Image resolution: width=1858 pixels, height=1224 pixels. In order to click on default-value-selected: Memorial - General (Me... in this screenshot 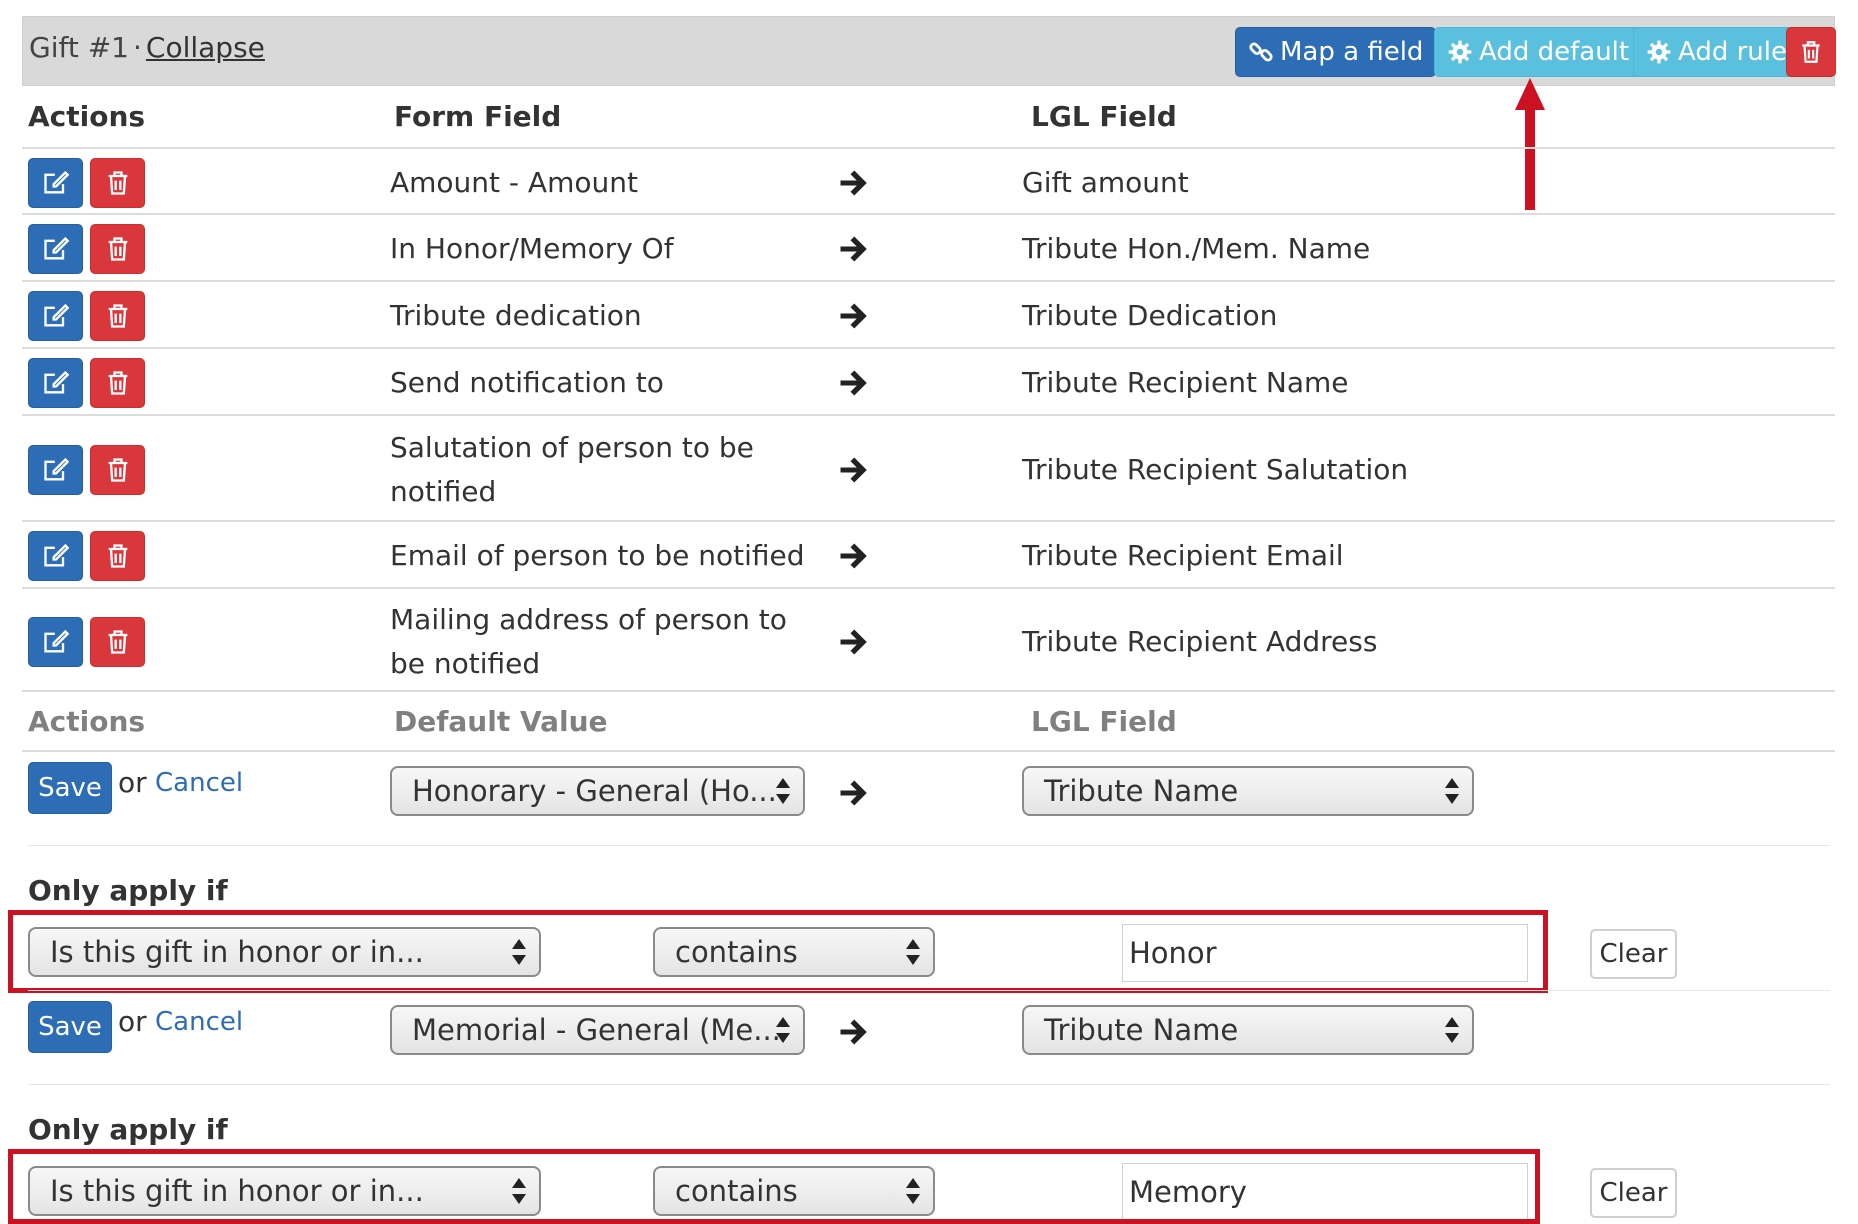, I will do `click(596, 1030)`.